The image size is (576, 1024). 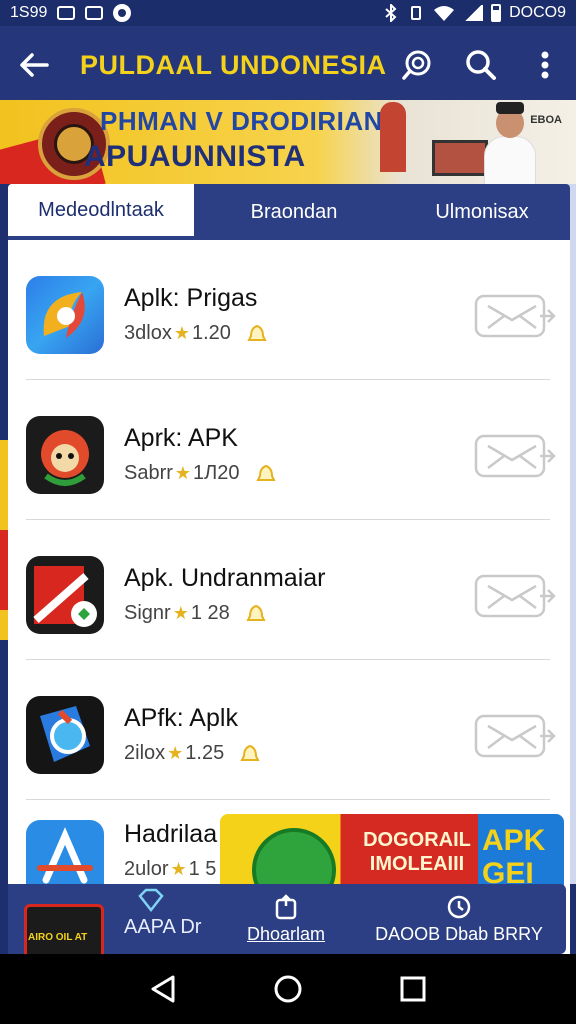 What do you see at coordinates (444, 13) in the screenshot?
I see `wifi-icon` at bounding box center [444, 13].